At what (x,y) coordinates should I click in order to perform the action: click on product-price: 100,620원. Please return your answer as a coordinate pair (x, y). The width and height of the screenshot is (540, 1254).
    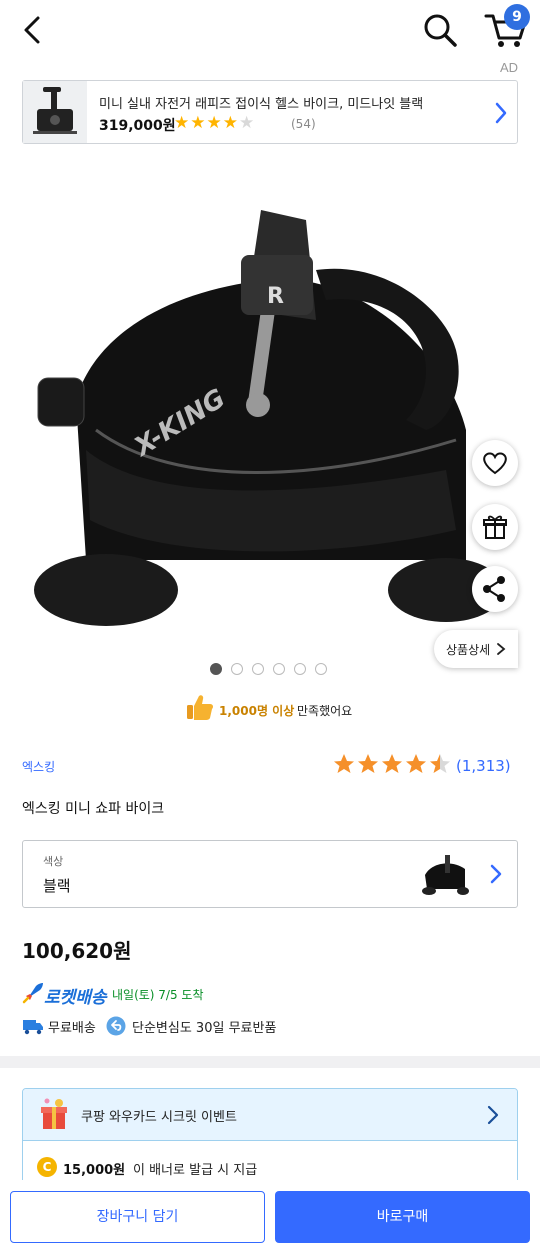
    Looking at the image, I should click on (77, 951).